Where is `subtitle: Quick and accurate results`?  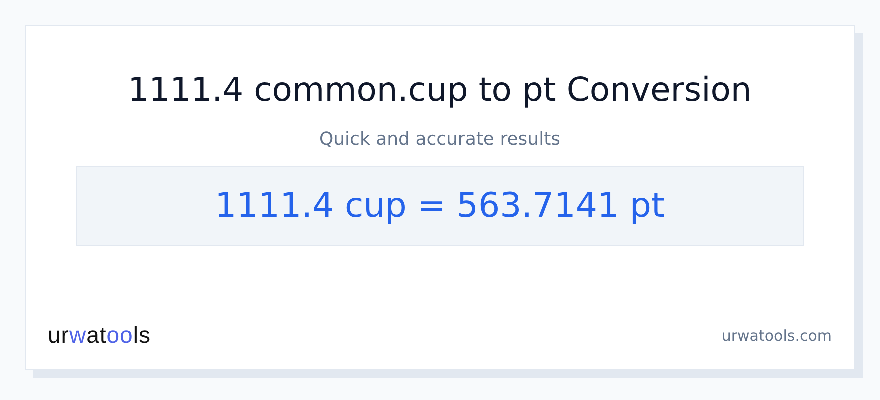 subtitle: Quick and accurate results is located at coordinates (440, 140).